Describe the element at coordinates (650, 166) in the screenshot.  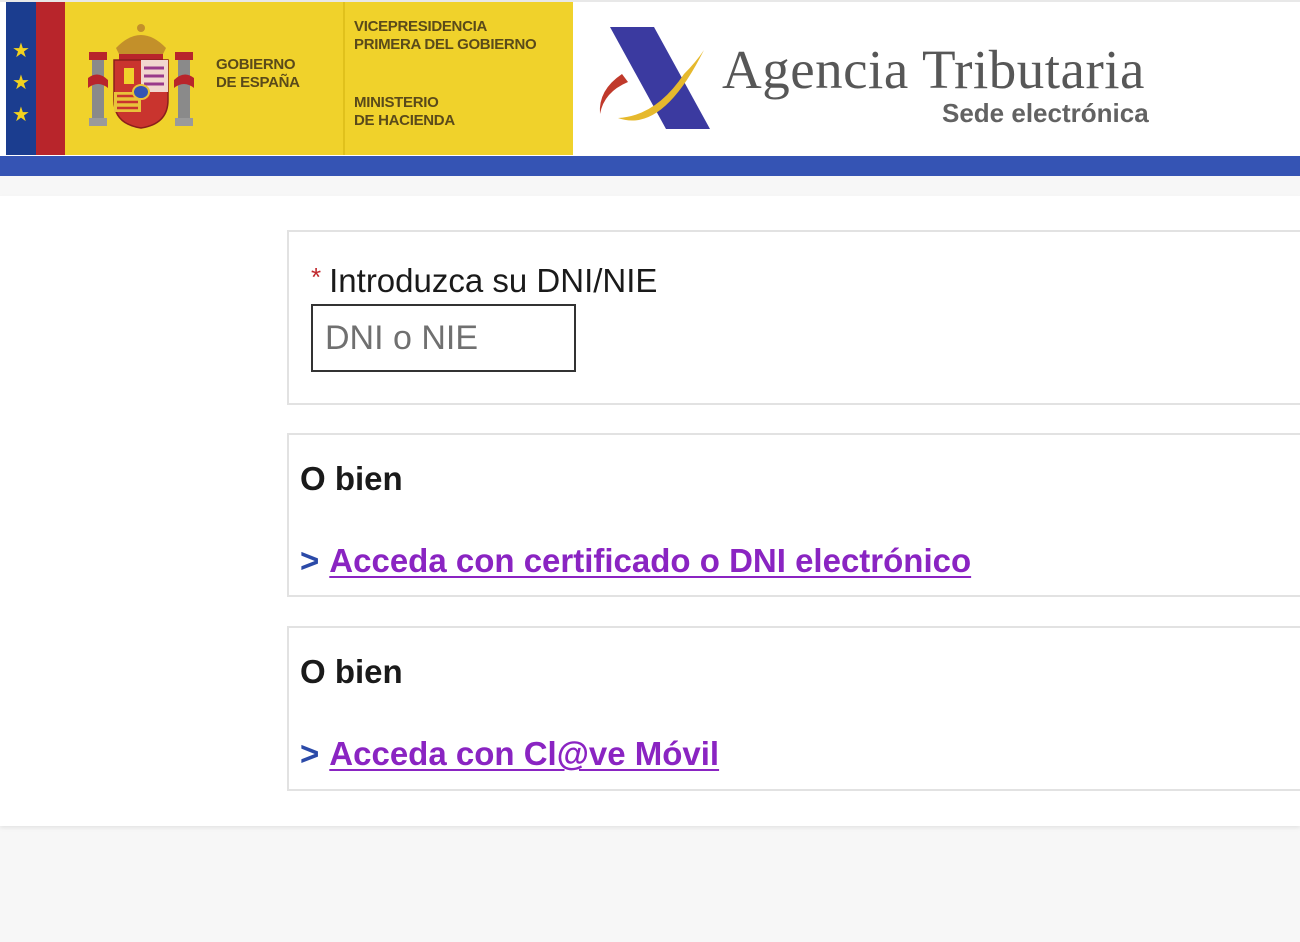
I see `header-blue-band` at that location.